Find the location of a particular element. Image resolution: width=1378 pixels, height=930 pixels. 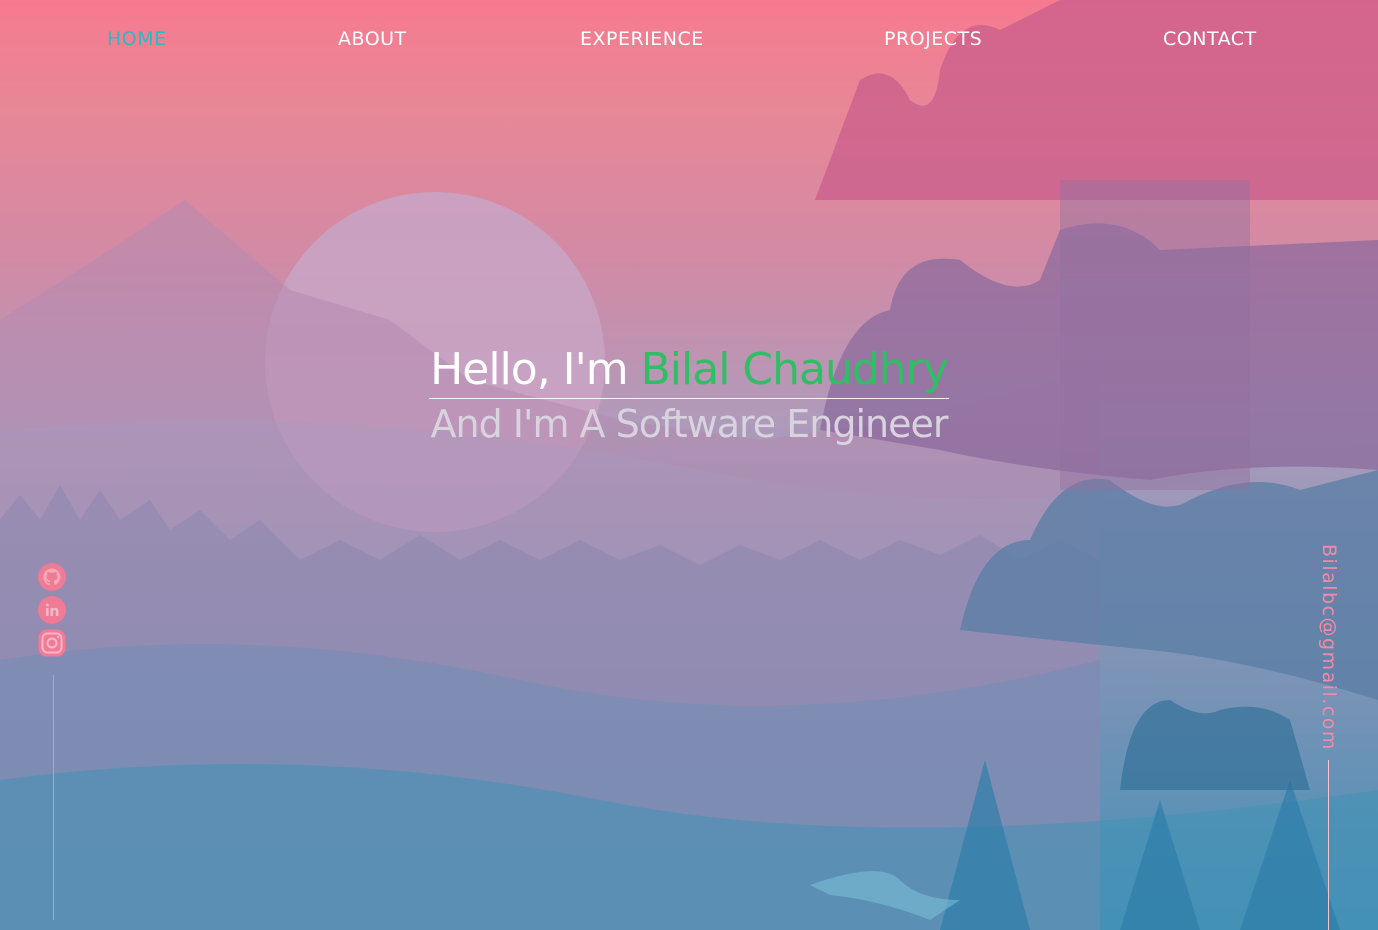

hero-subtitle: And I'm A Software Engineer is located at coordinates (689, 424).